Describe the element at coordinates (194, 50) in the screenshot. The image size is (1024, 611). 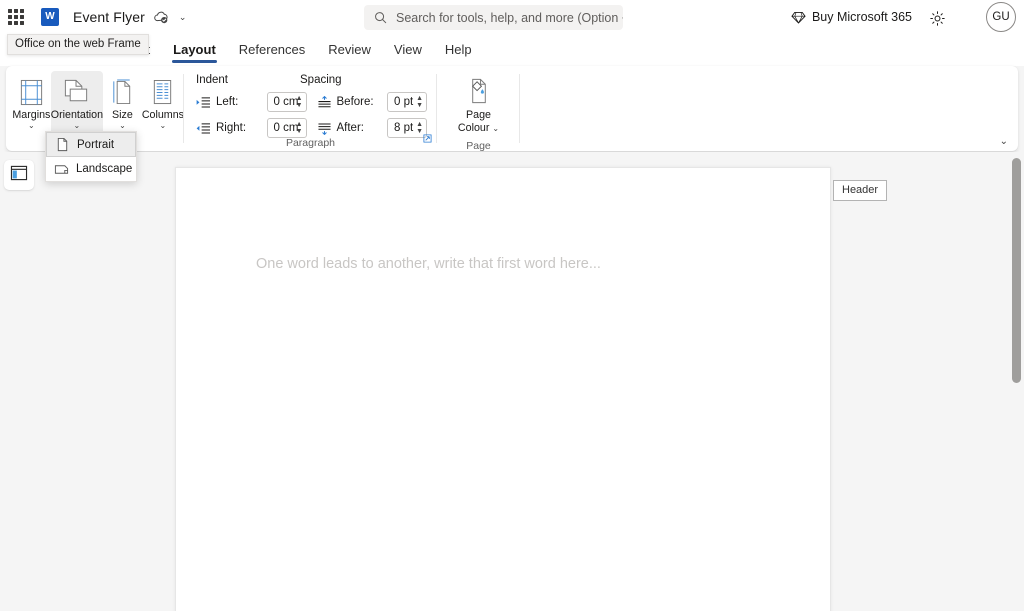
I see `tab-layout: Layout` at that location.